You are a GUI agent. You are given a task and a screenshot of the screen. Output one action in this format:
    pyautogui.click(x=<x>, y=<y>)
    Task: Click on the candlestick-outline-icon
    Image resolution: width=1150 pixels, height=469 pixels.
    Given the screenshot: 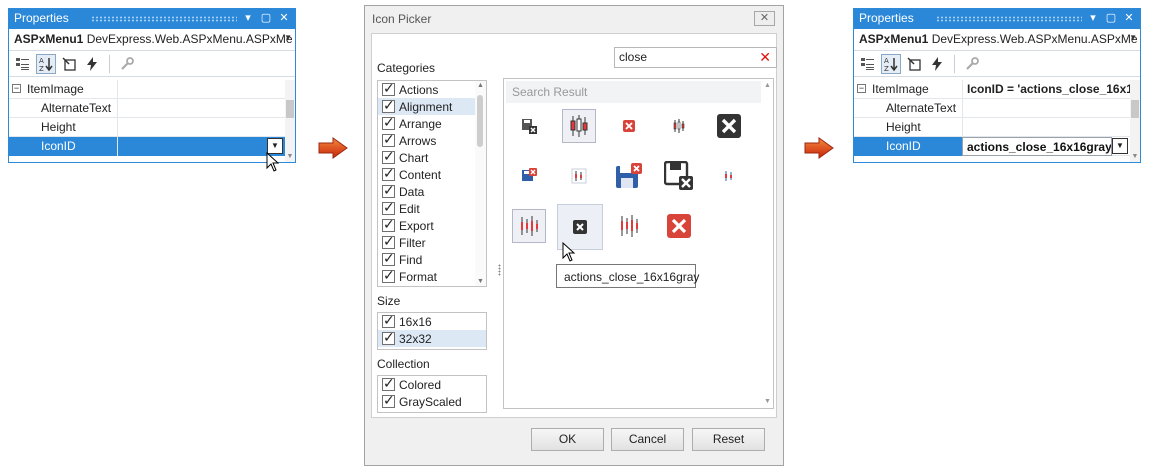 What is the action you would take?
    pyautogui.click(x=529, y=226)
    